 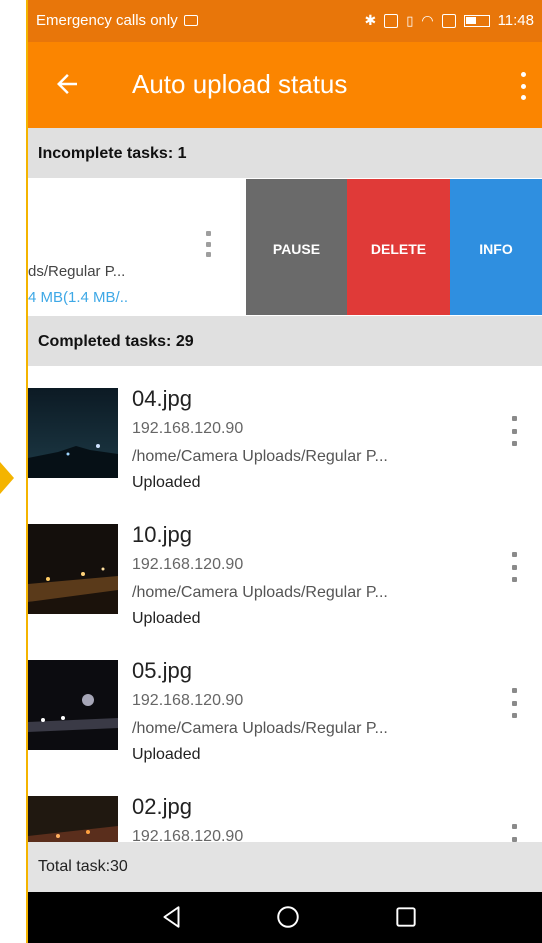 What do you see at coordinates (391, 20) in the screenshot?
I see `nfc-icon` at bounding box center [391, 20].